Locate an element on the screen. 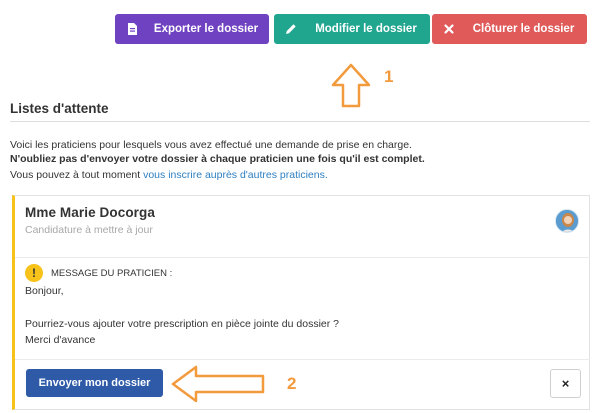 Image resolution: width=595 pixels, height=413 pixels. export-dossier-button: Exporter le dossier is located at coordinates (192, 29).